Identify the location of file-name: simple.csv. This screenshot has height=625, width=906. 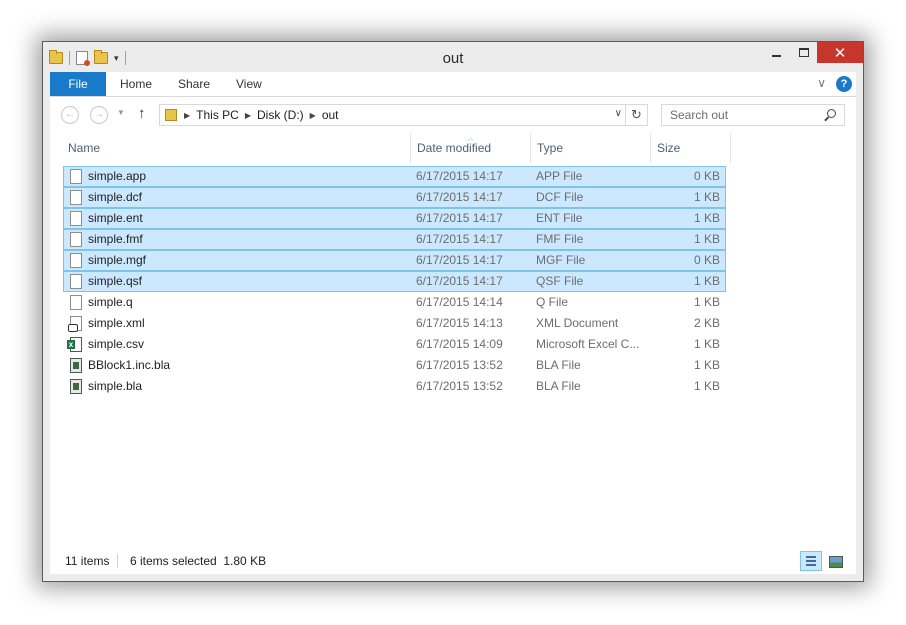
(238, 344).